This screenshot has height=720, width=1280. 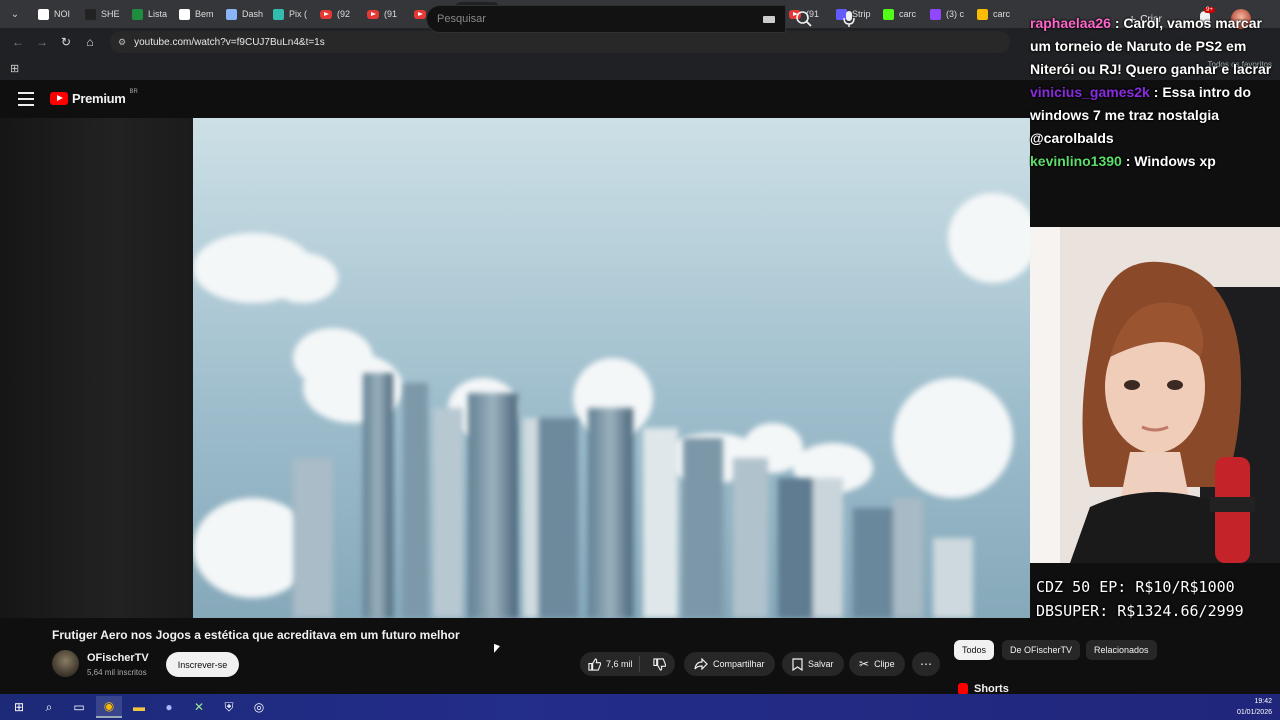 I want to click on chip-from-channel: De OFischerTV, so click(x=1041, y=650).